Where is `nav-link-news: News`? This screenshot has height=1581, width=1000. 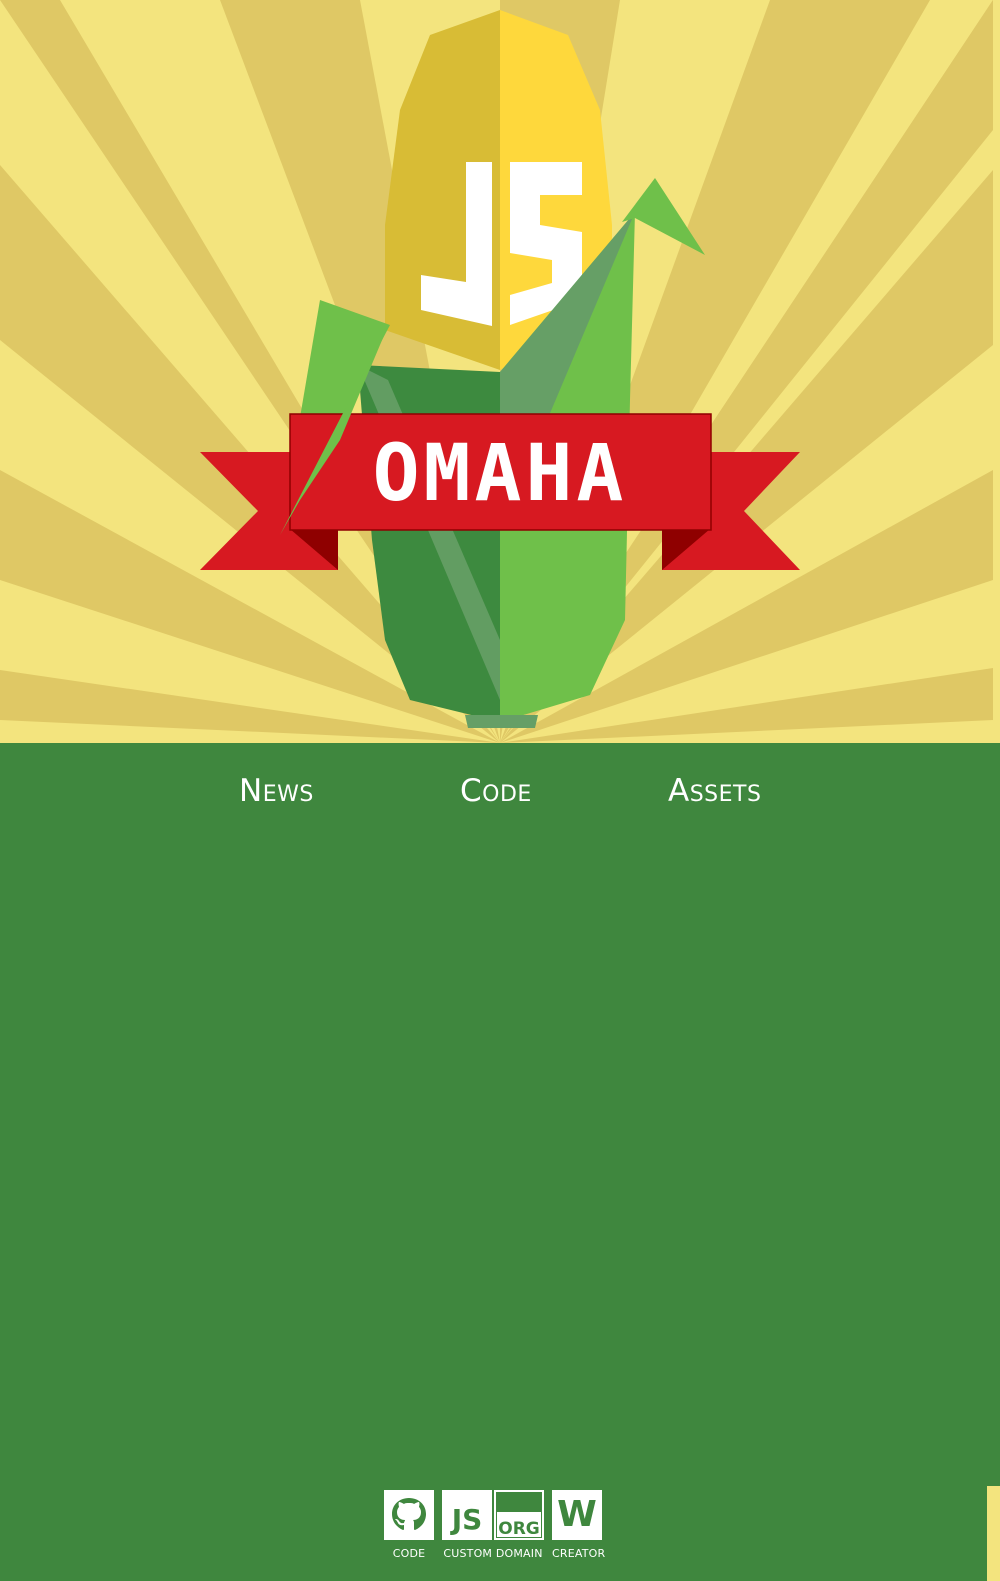
nav-link-news: News is located at coordinates (276, 791).